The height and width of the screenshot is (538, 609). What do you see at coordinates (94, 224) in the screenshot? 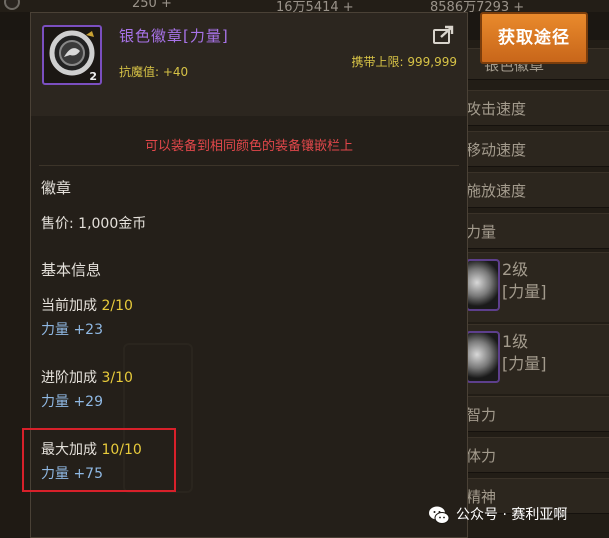
I see `item-price: 售价: 1,000金币` at bounding box center [94, 224].